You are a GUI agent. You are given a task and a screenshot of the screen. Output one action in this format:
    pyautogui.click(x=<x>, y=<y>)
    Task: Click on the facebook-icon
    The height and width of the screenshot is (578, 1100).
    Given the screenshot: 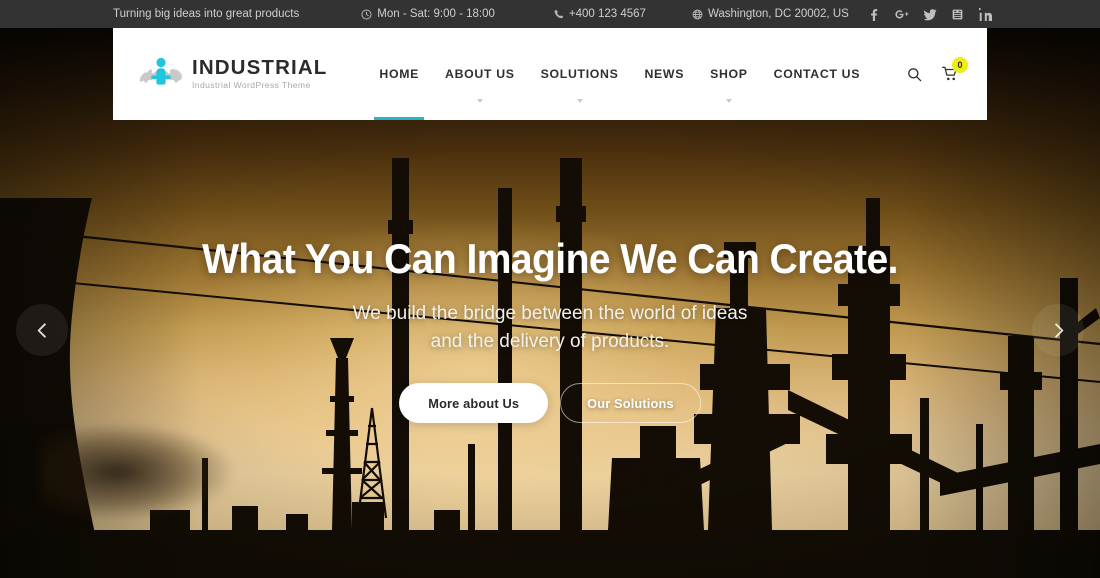 What is the action you would take?
    pyautogui.click(x=873, y=14)
    